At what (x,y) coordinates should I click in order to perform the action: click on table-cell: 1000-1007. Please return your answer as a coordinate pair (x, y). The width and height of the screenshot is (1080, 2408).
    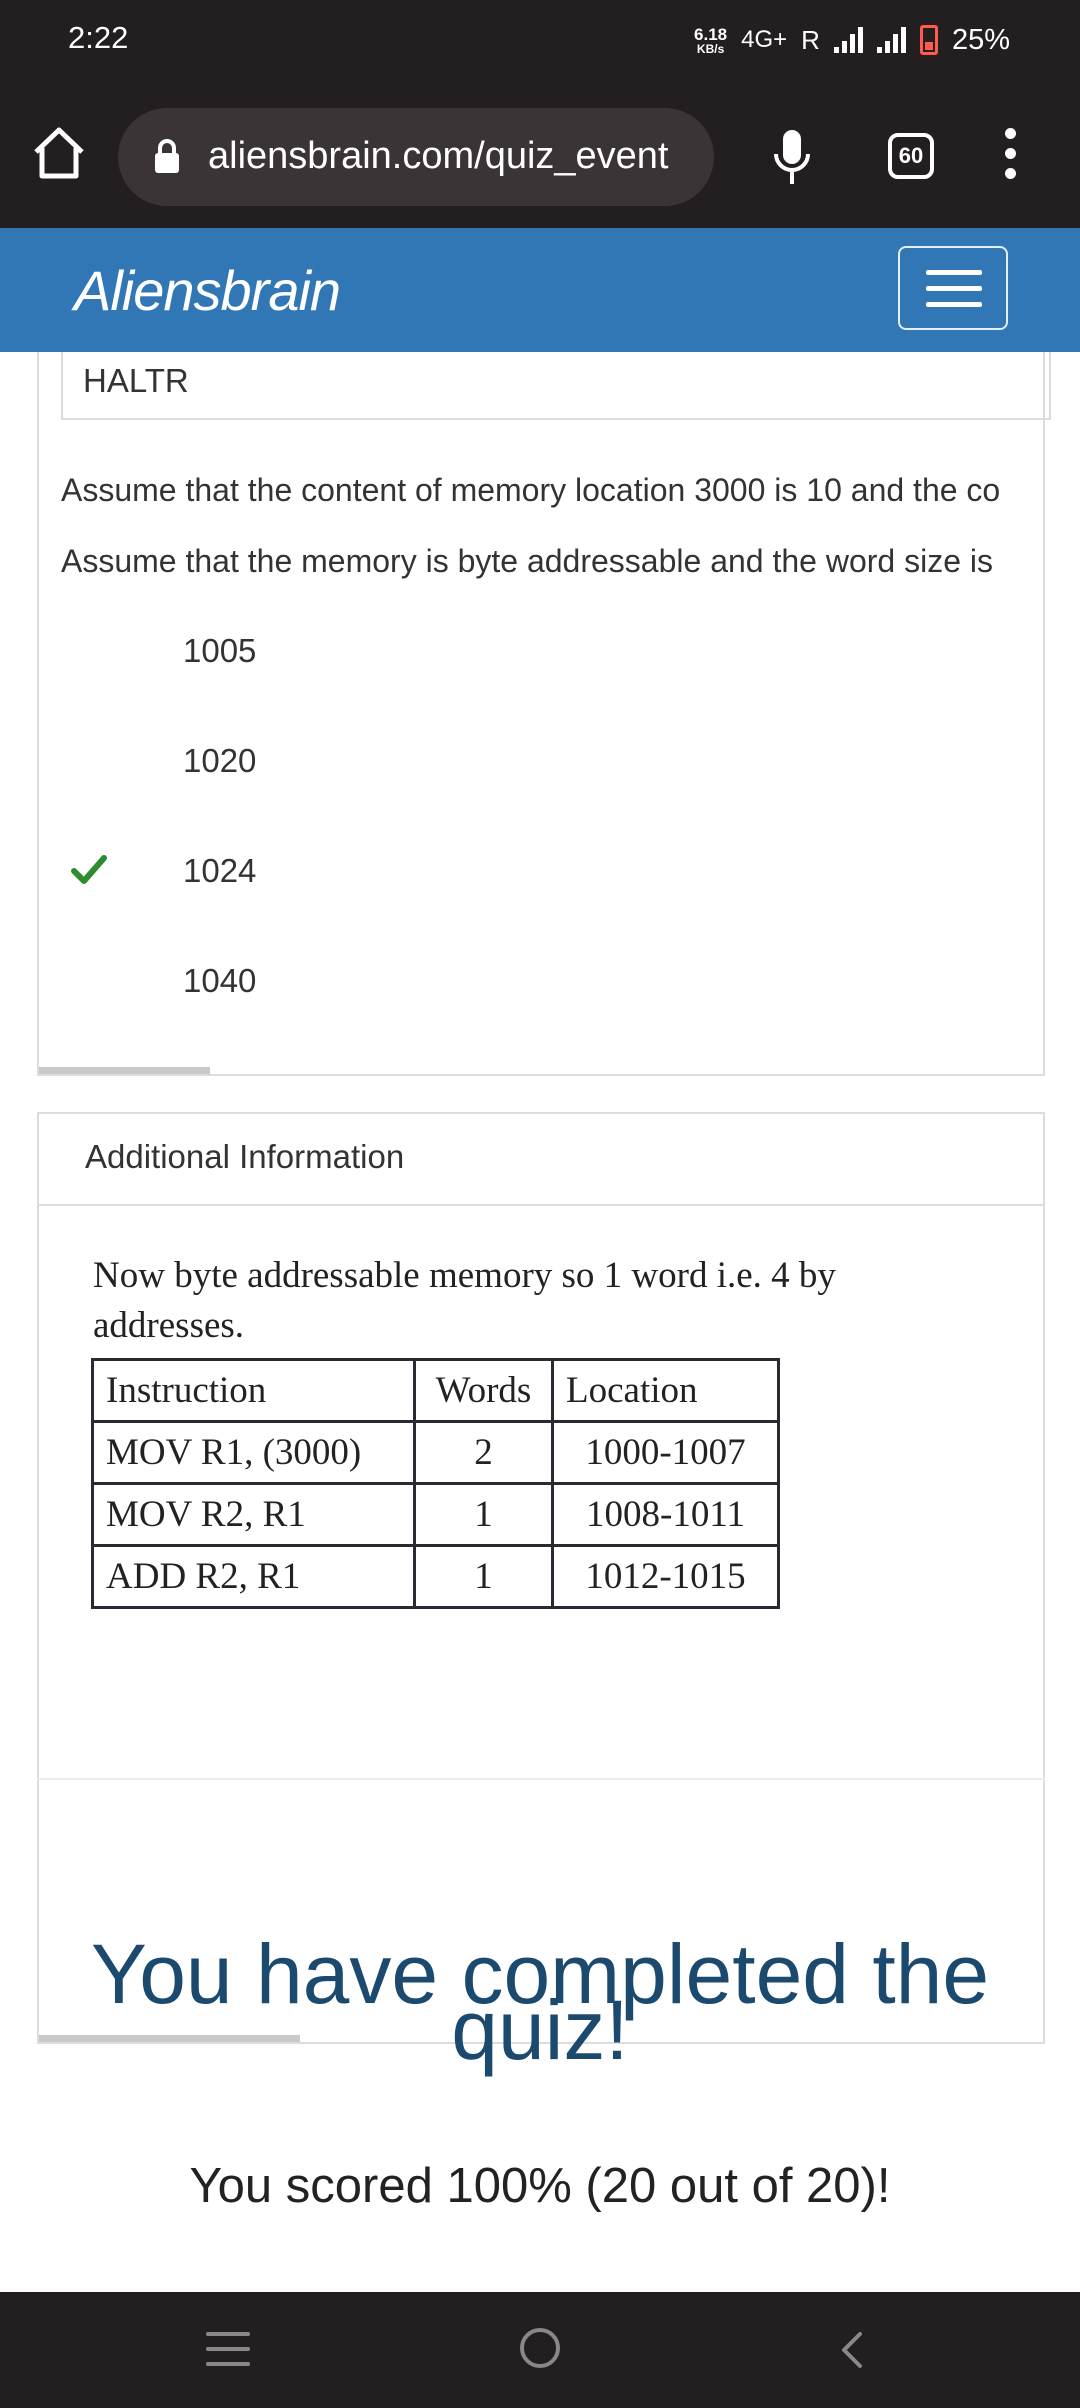
    Looking at the image, I should click on (665, 1452).